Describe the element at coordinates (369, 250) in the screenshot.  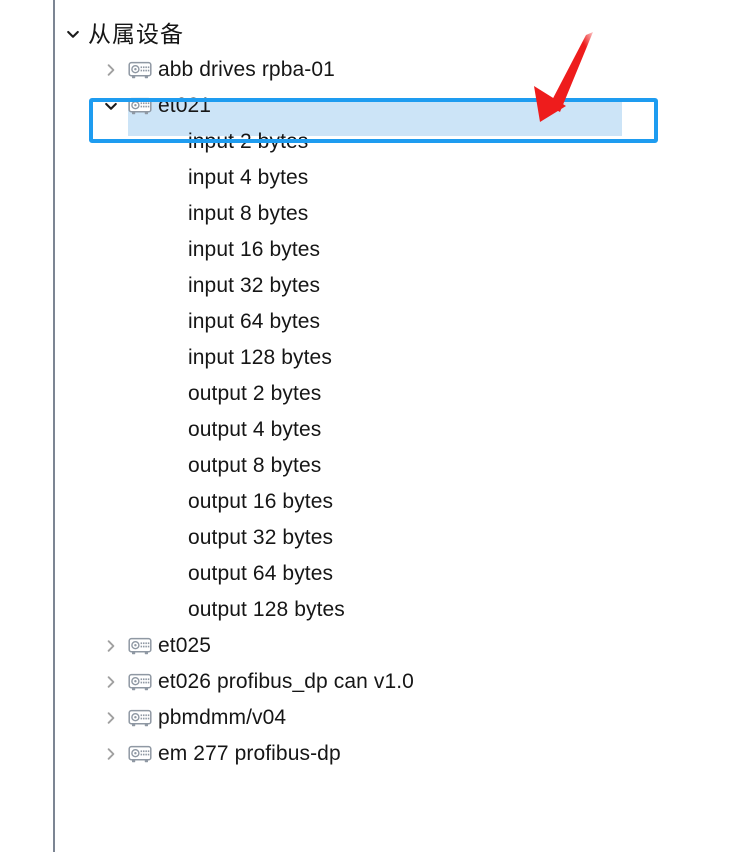
I see `tree-row: input 16 bytes` at that location.